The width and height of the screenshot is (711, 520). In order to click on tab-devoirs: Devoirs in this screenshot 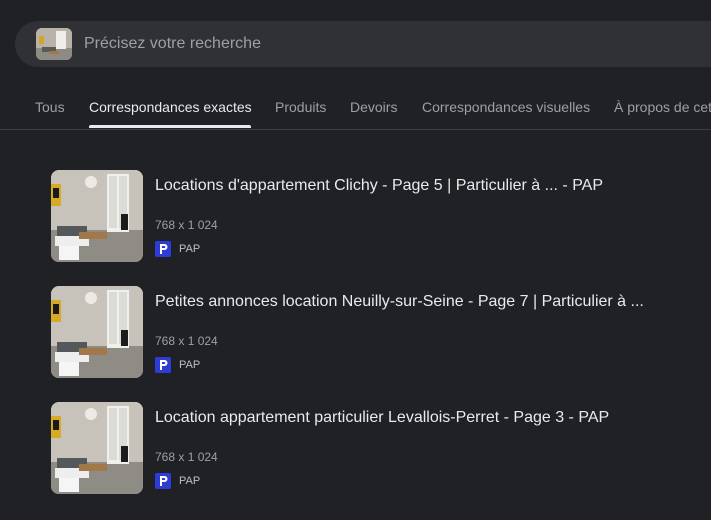, I will do `click(373, 107)`.